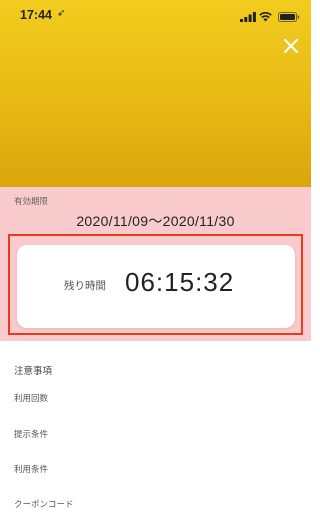 The height and width of the screenshot is (512, 320). Describe the element at coordinates (289, 17) in the screenshot. I see `battery-icon` at that location.